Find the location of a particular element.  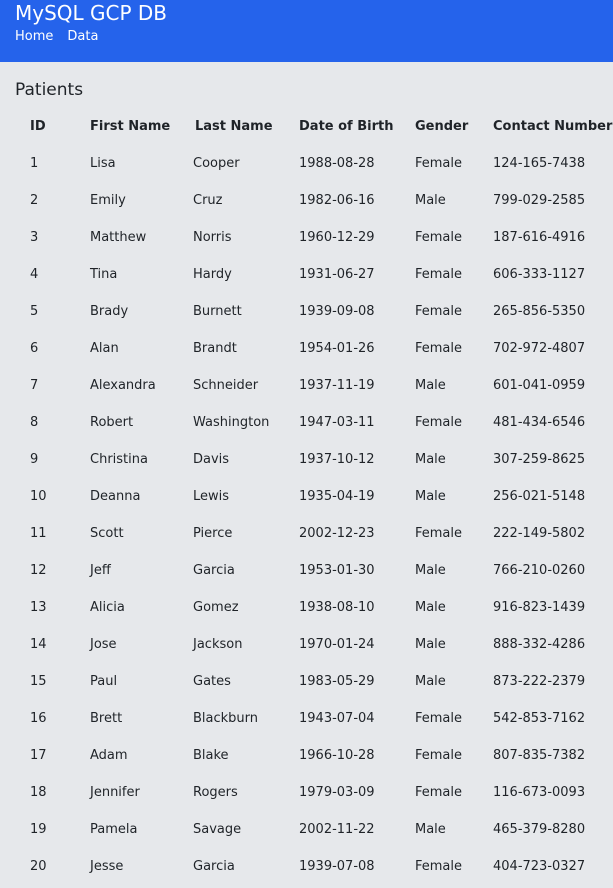

cell-first-name: Scott is located at coordinates (107, 533).